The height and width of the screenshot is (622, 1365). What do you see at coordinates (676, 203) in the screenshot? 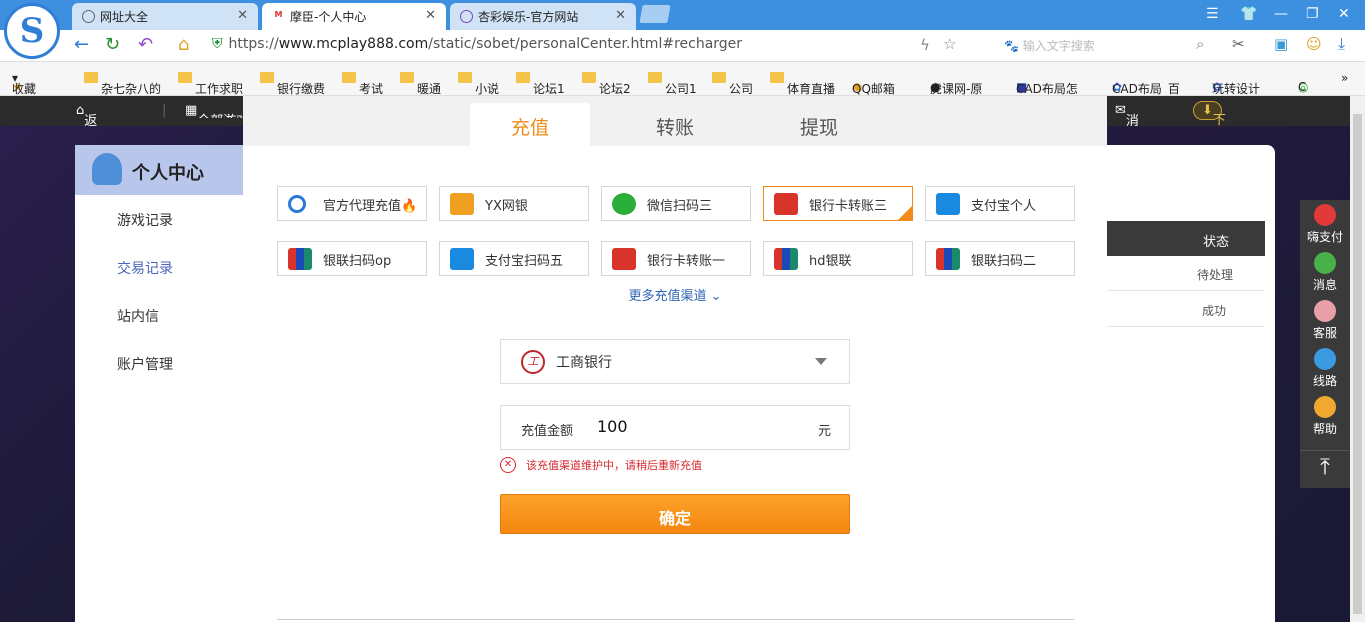
I see `channel-wechat-scan-3: 微信扫码三` at bounding box center [676, 203].